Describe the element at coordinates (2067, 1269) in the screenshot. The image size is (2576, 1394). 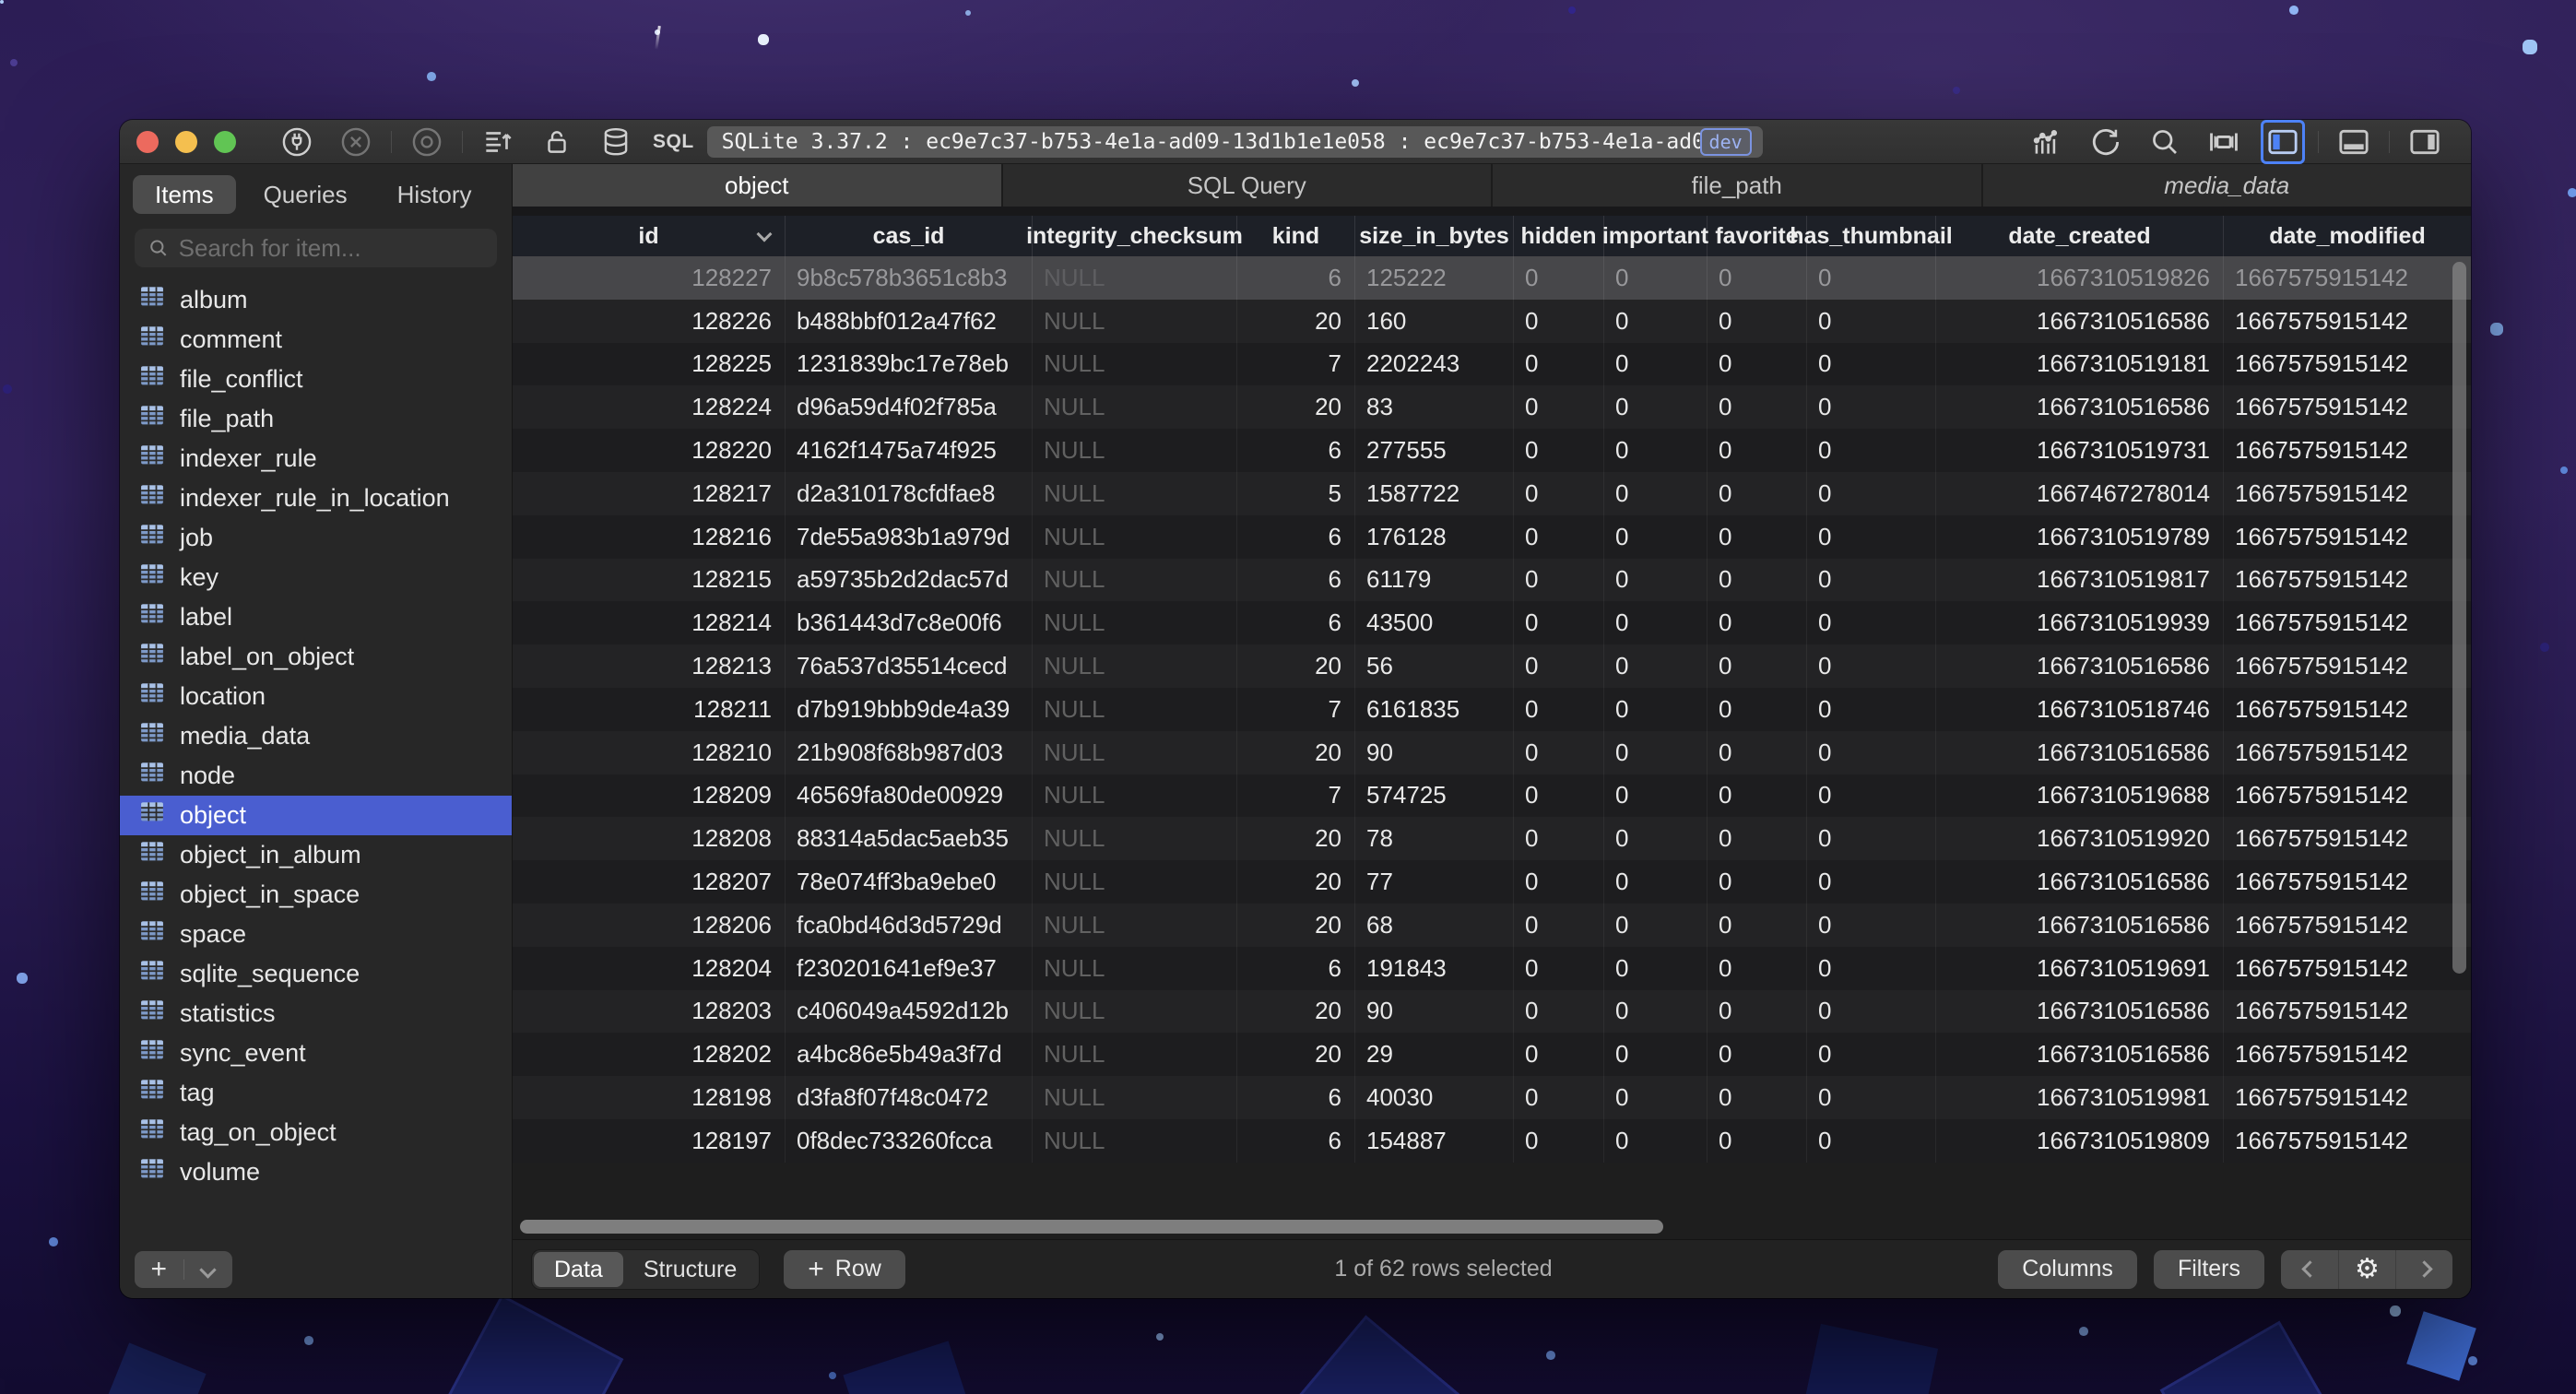
I see `columns-button: Columns` at that location.